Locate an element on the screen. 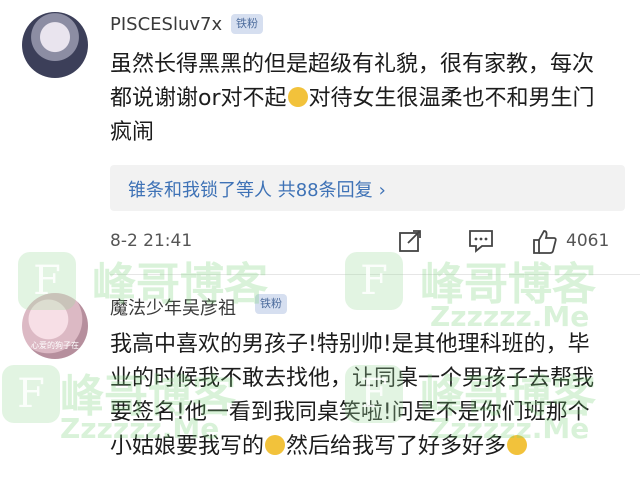 This screenshot has width=640, height=485. user-avatar is located at coordinates (55, 45).